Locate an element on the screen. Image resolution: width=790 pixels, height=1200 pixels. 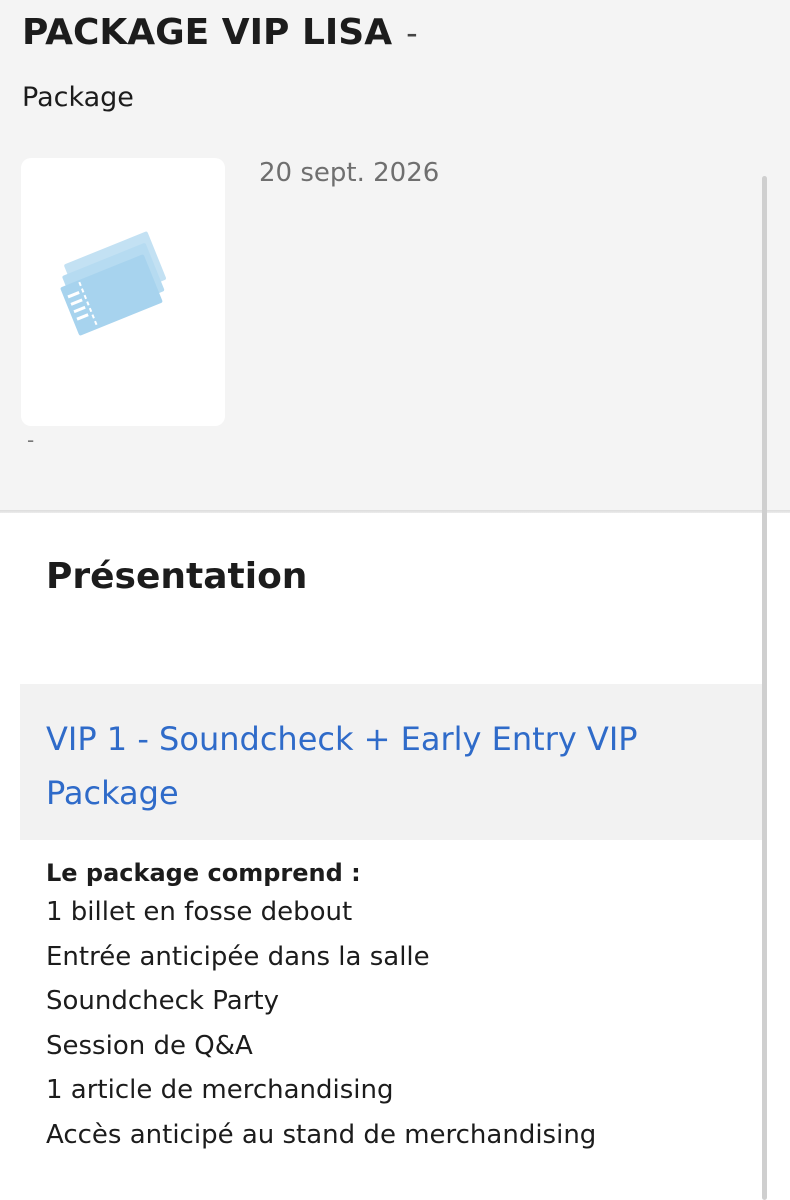
presentation-heading: Présentation is located at coordinates (177, 576).